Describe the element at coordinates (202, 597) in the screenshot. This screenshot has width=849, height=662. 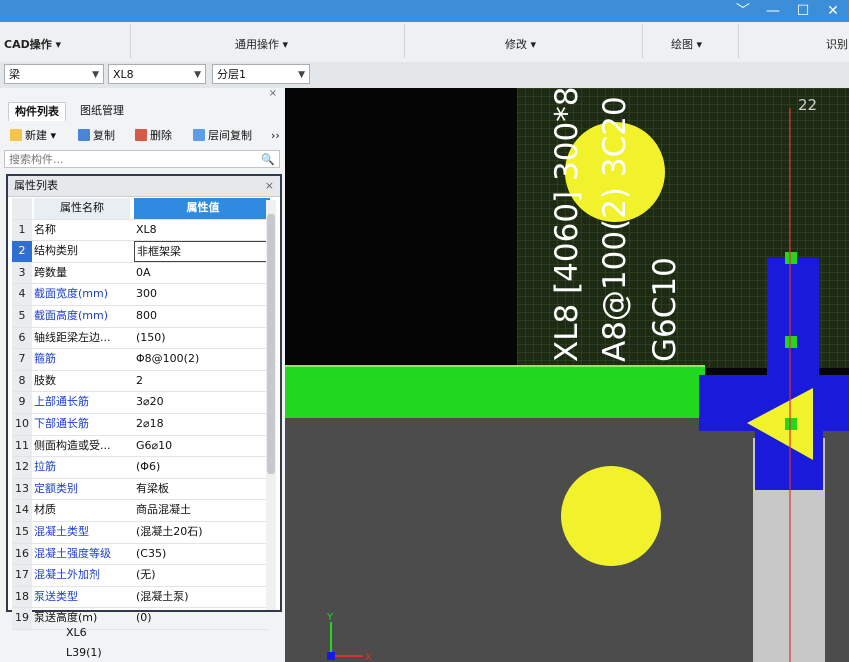
I see `property-value: (混凝土泵)` at that location.